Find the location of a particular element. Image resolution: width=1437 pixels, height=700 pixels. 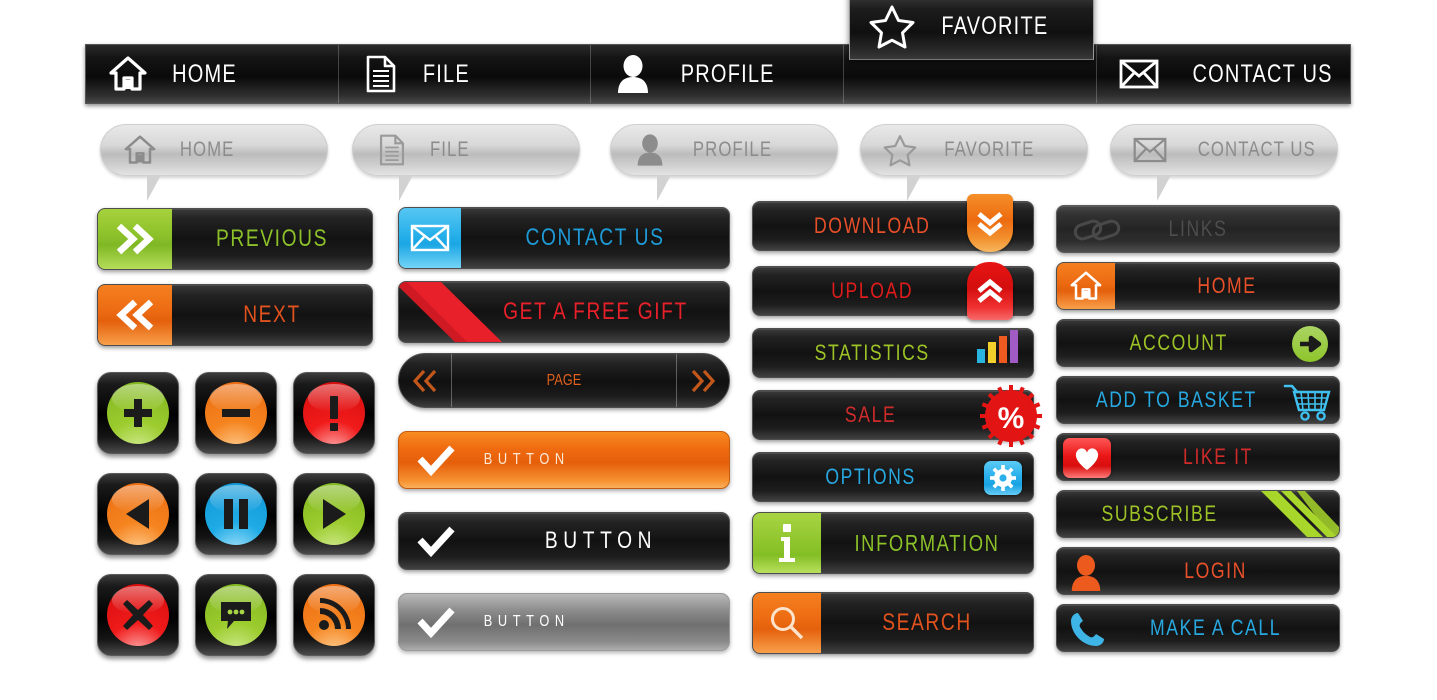

exclamation-icon is located at coordinates (334, 413).